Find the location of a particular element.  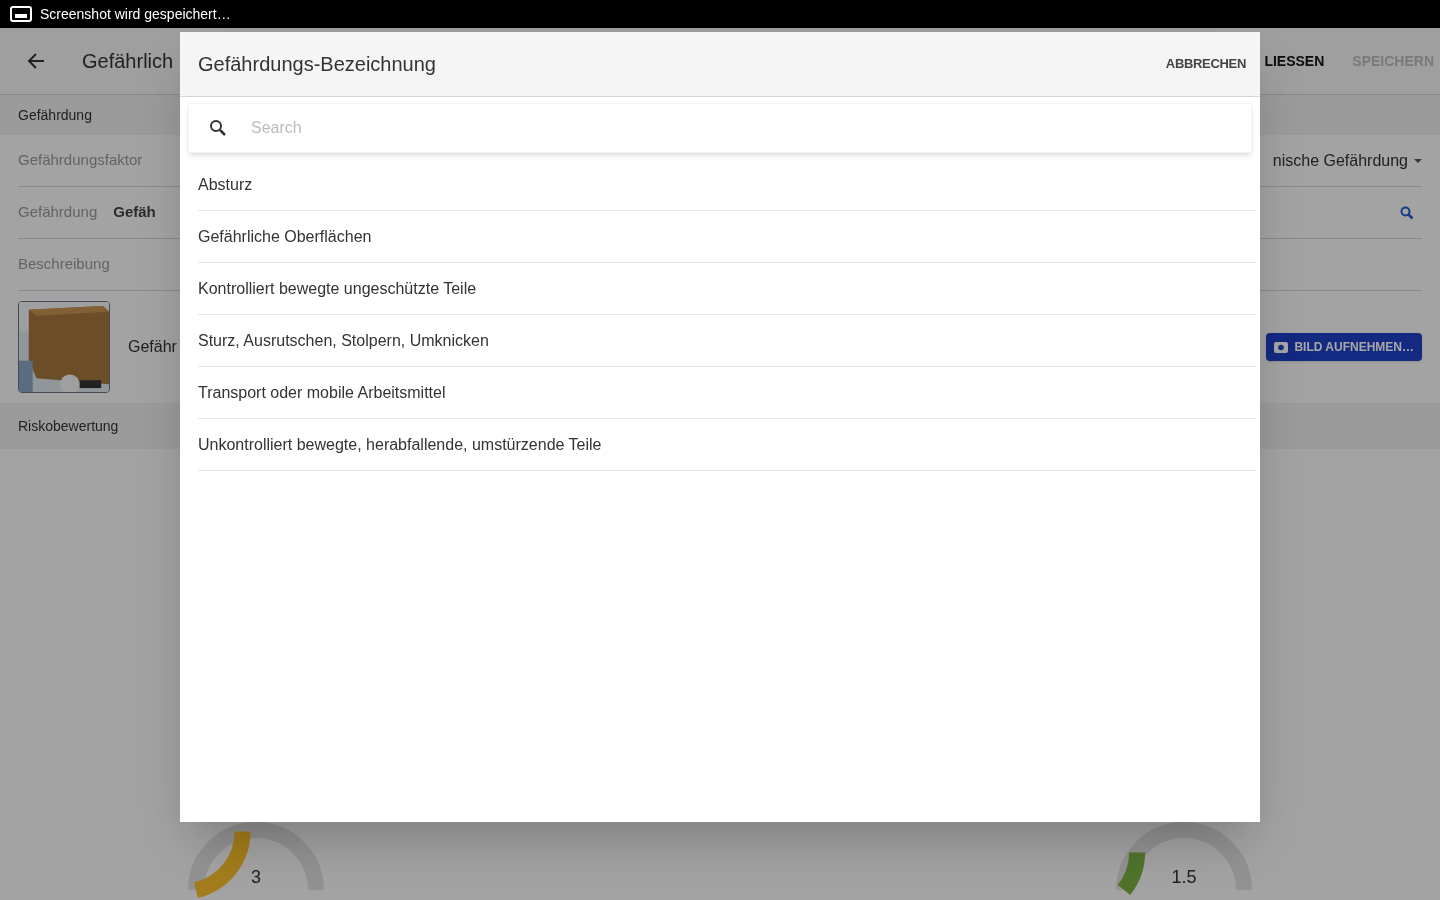

search-input: Search is located at coordinates (741, 128).